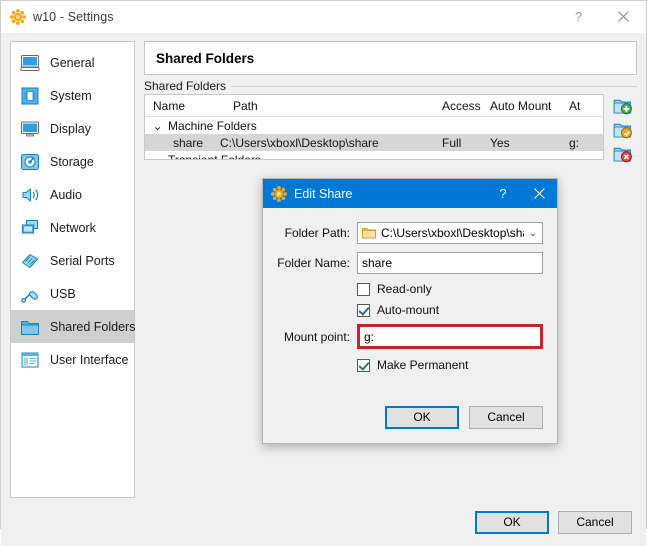 The height and width of the screenshot is (546, 647). Describe the element at coordinates (82, 260) in the screenshot. I see `sidebar-item-label: Serial Ports` at that location.